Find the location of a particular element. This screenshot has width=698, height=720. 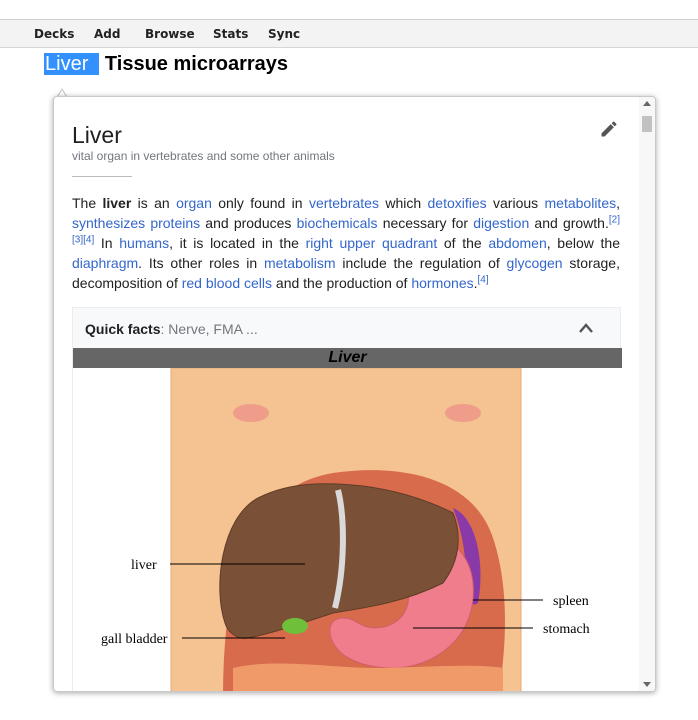

scroll-up-icon is located at coordinates (647, 103).